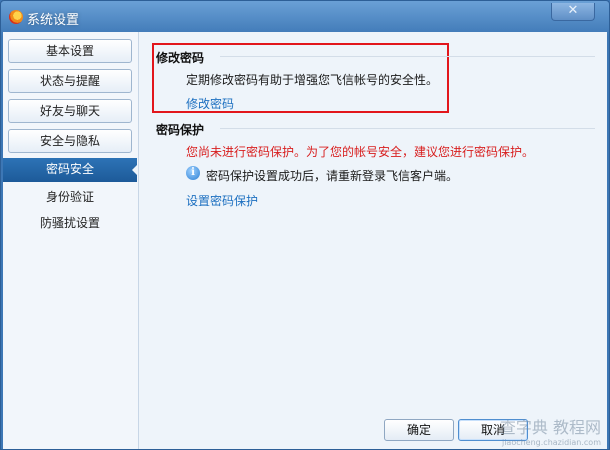  I want to click on sidebar-item-basic-settings: 基本设置, so click(70, 51).